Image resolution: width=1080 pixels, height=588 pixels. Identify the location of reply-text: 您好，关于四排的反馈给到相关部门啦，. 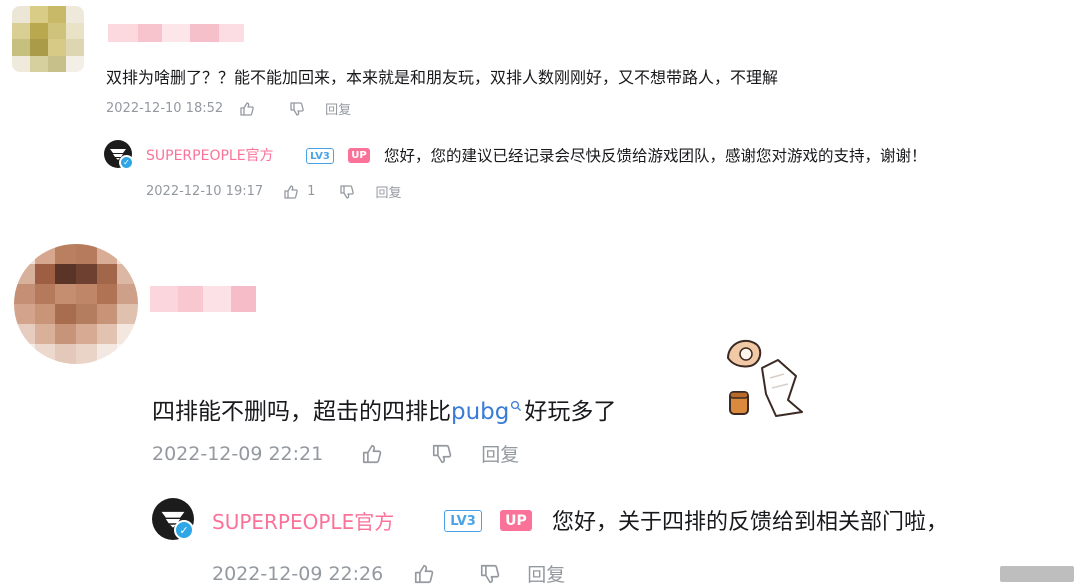
(750, 522).